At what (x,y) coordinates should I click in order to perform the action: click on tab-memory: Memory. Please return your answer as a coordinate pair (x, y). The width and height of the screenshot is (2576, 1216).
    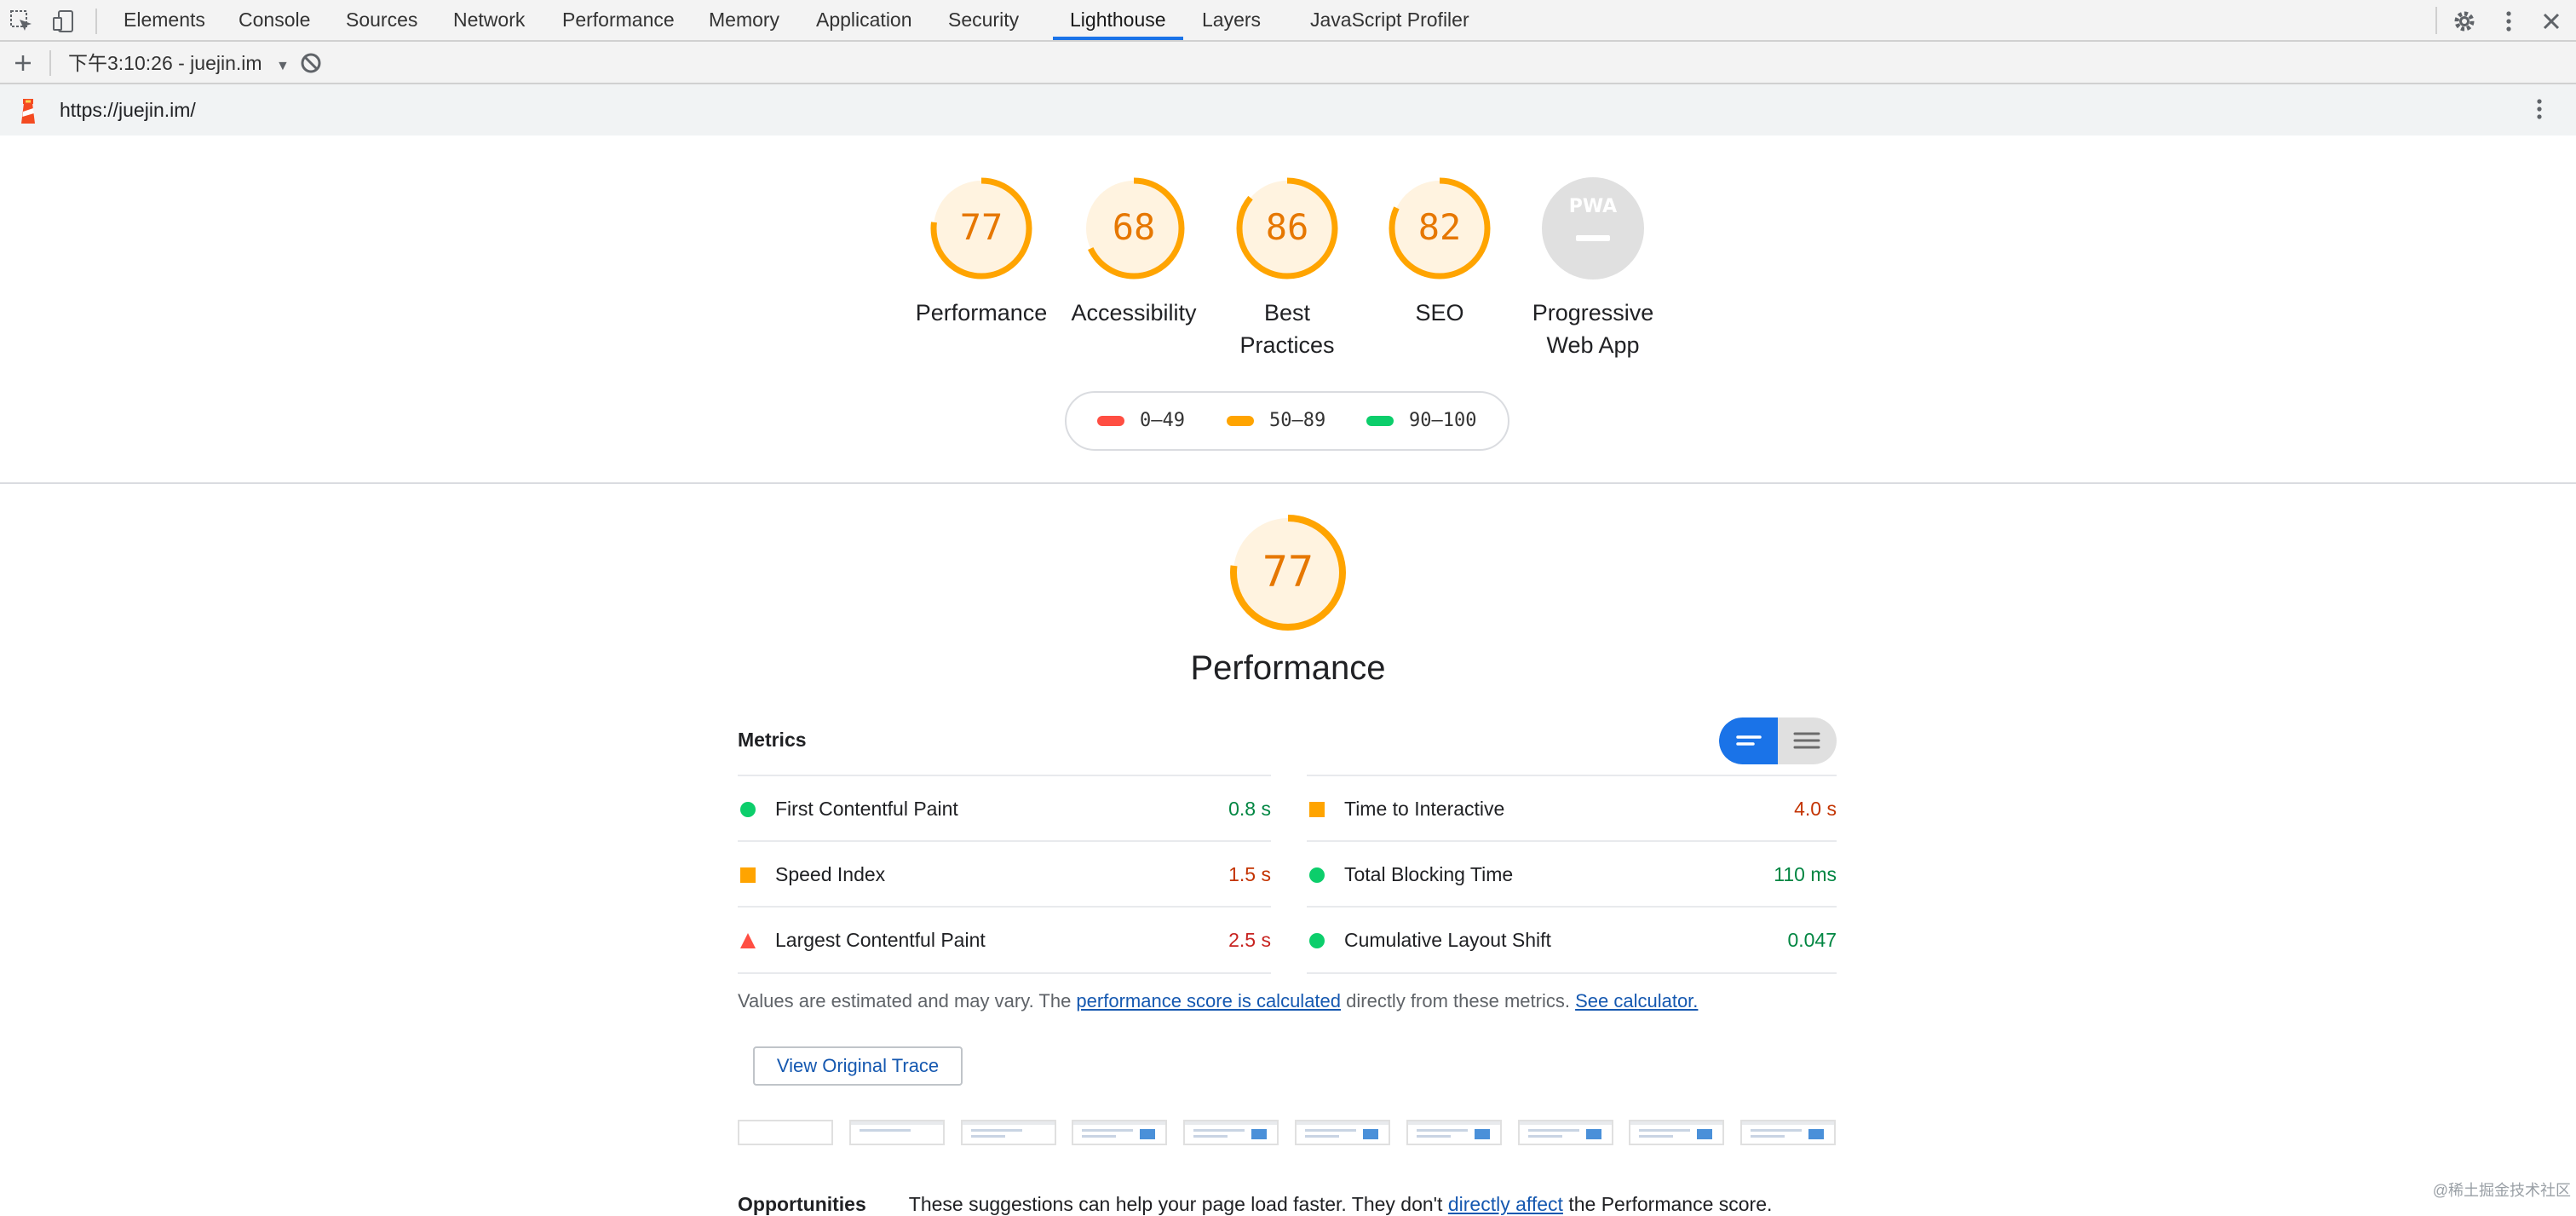
    Looking at the image, I should click on (744, 20).